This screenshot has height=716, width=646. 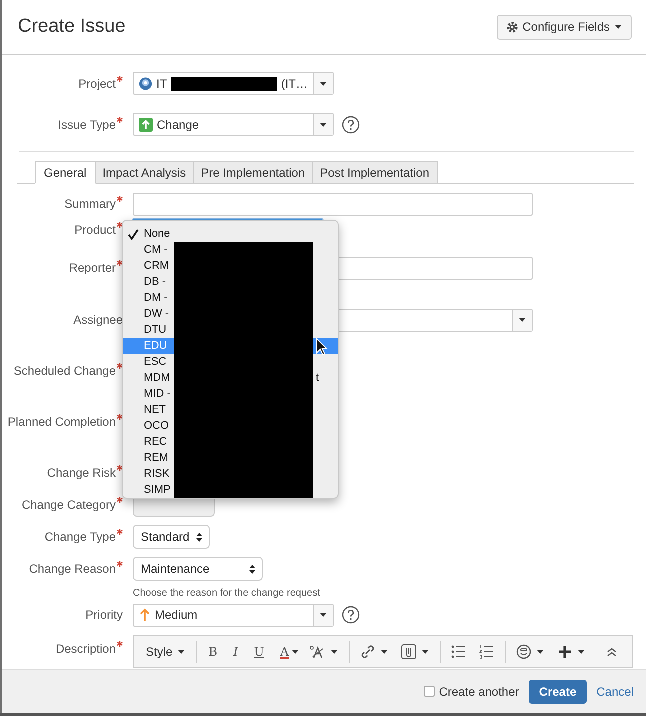 What do you see at coordinates (80, 537) in the screenshot?
I see `field-label: Change Type` at bounding box center [80, 537].